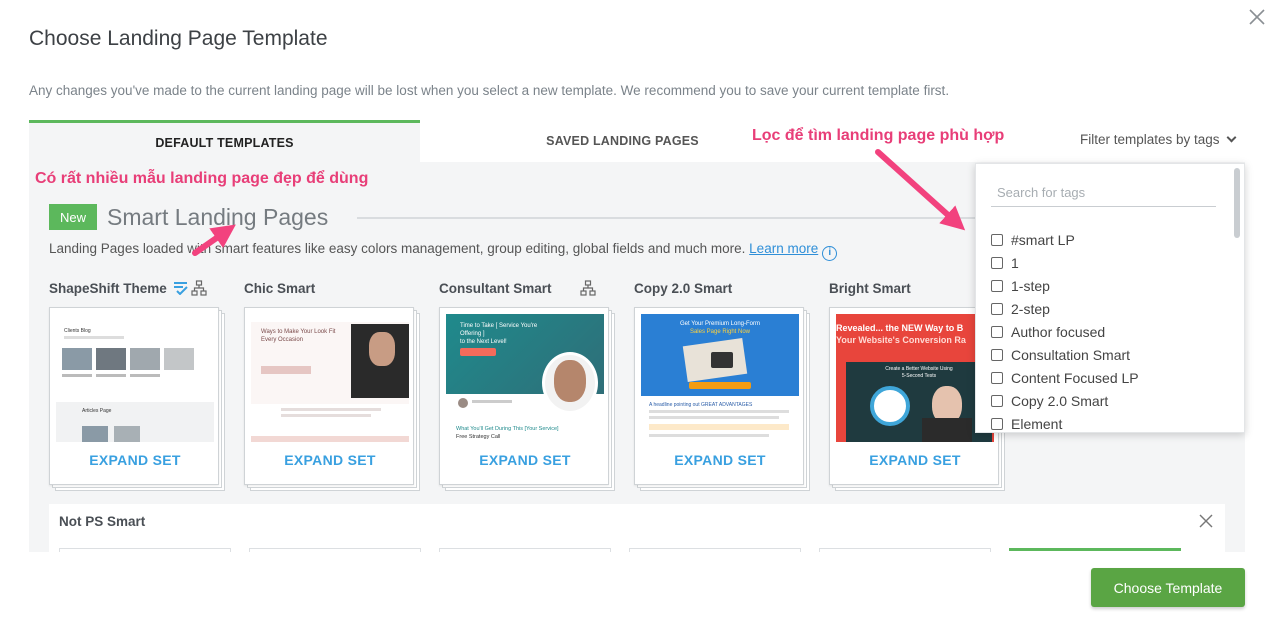 Image resolution: width=1277 pixels, height=642 pixels. Describe the element at coordinates (218, 217) in the screenshot. I see `set-title: Smart Landing Pages` at that location.